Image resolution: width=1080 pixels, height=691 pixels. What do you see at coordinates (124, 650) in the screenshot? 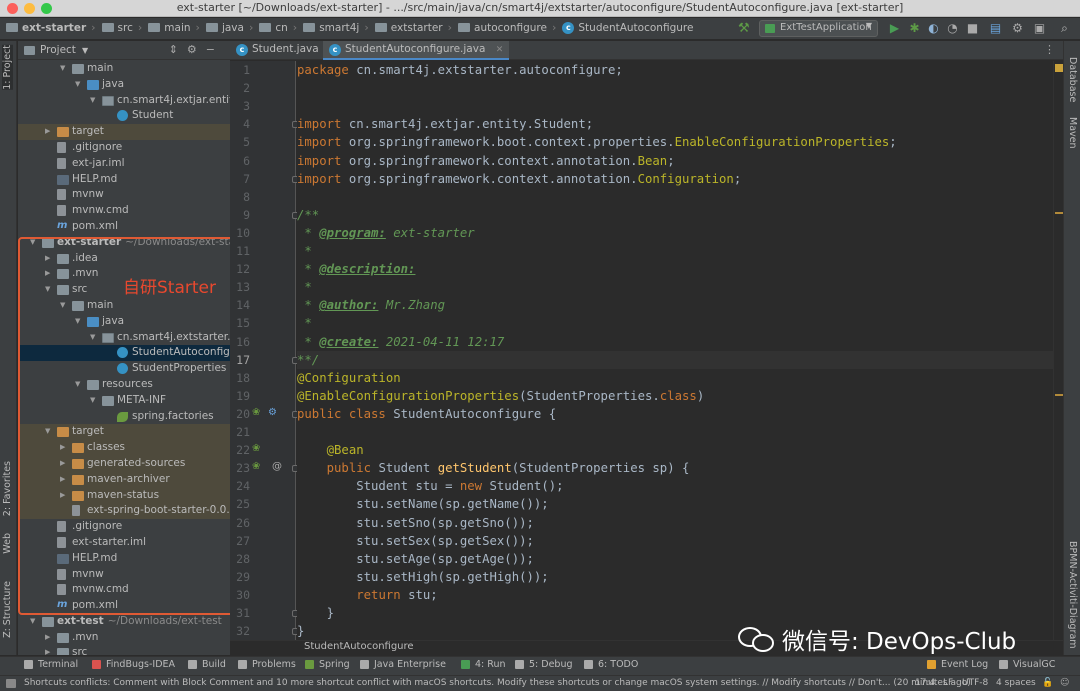
I see `tree-item: ▶ src` at bounding box center [124, 650].